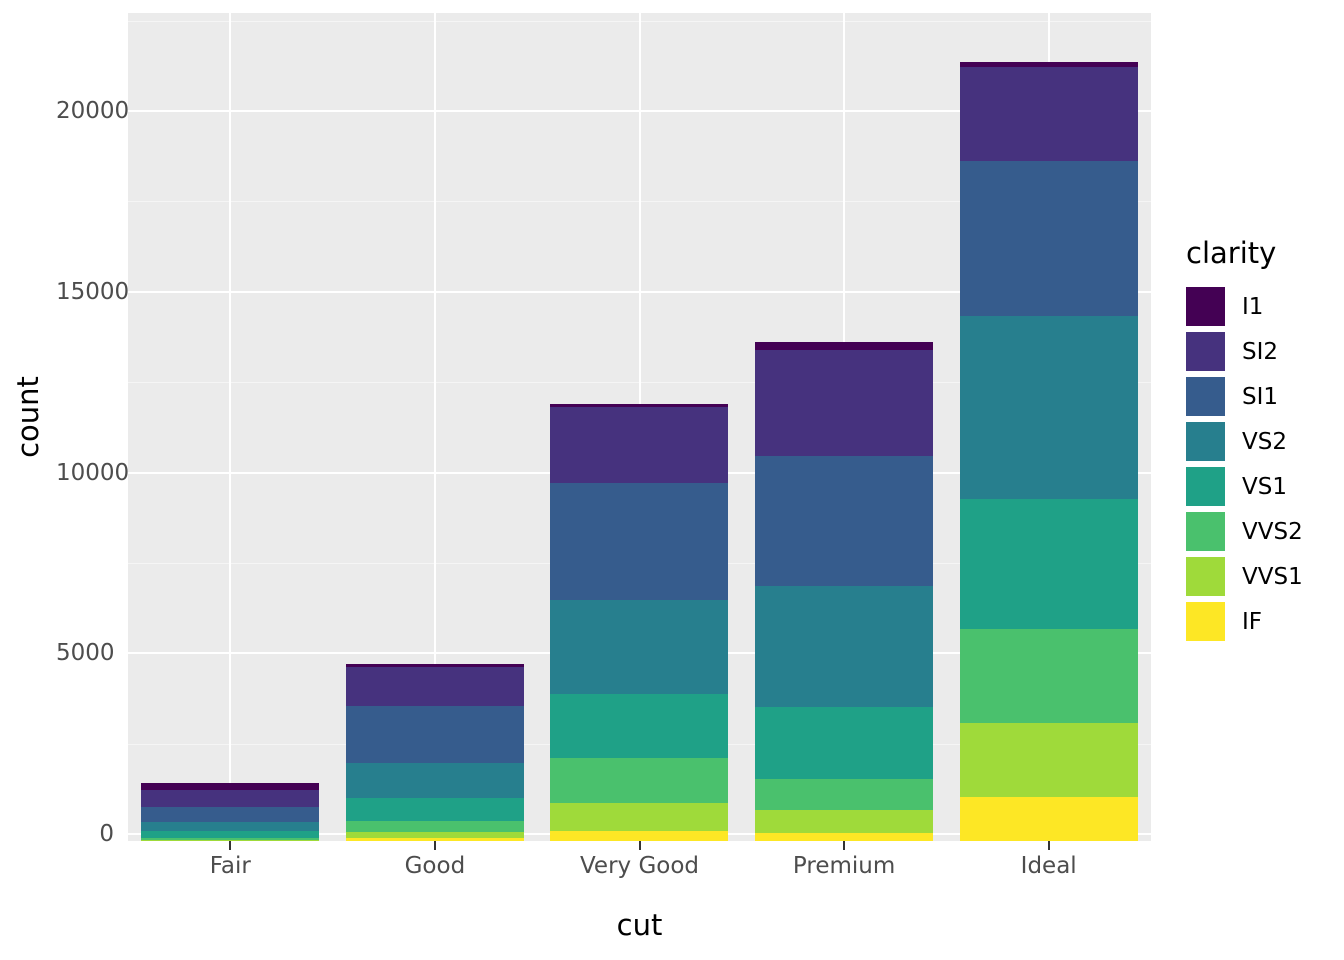 The image size is (1344, 960). What do you see at coordinates (639, 726) in the screenshot?
I see `bar-segment-very-good-vs1` at bounding box center [639, 726].